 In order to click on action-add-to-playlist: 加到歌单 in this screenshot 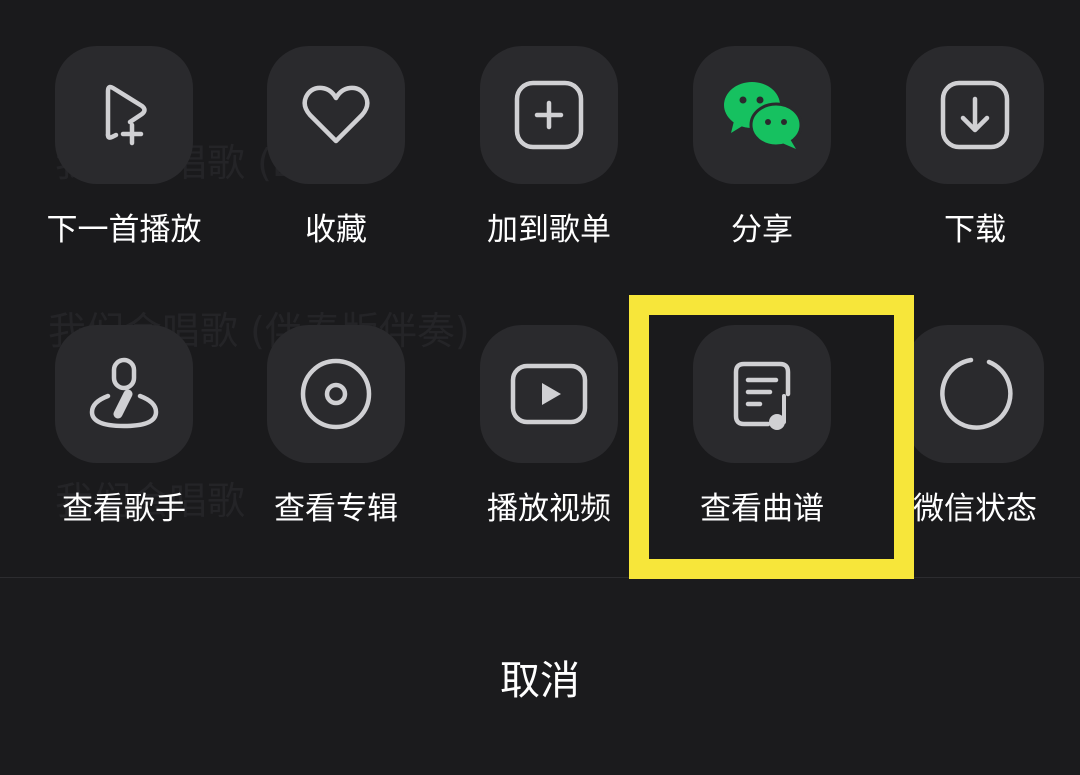, I will do `click(549, 166)`.